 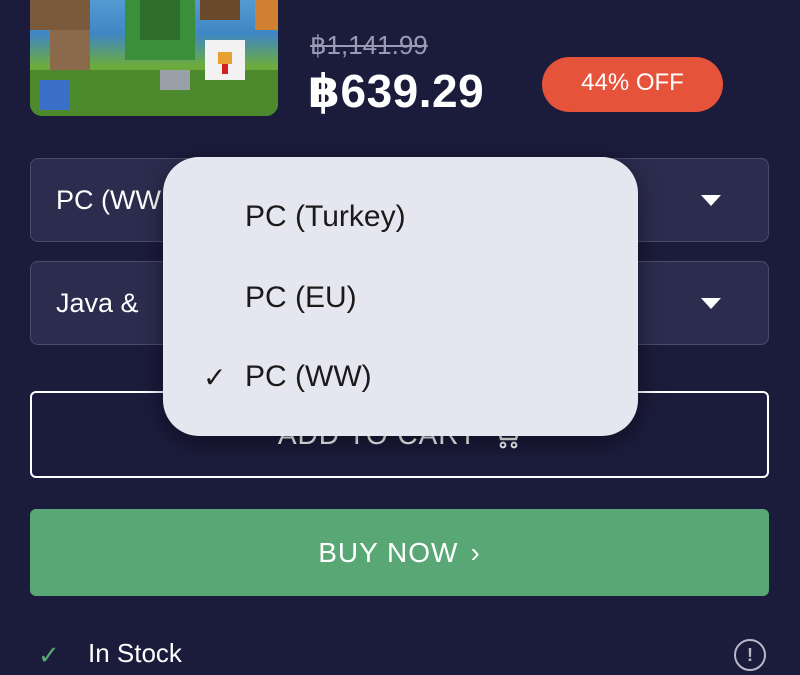 I want to click on info-icon: !, so click(x=750, y=655).